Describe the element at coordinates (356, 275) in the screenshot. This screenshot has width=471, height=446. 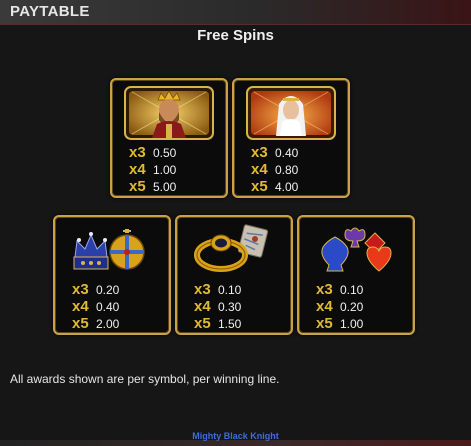
I see `paytable-card-suits: x3 0.10 x4 0.20 x5 1.00` at that location.